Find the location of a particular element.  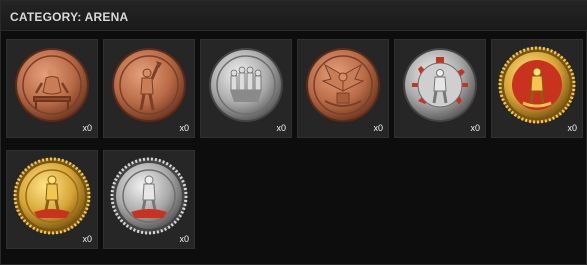

bronze-raised-arm-medal-icon is located at coordinates (149, 85).